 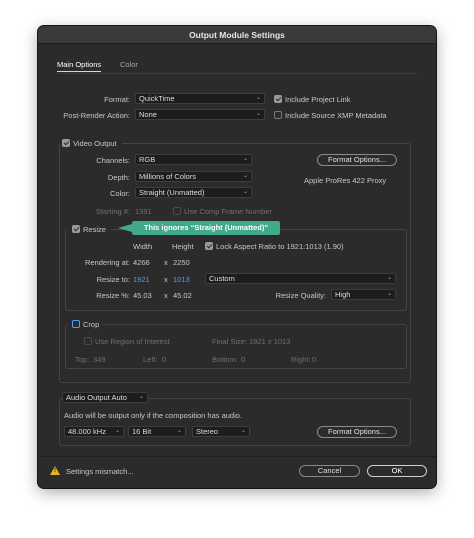 I want to click on audio-bits-select: 16 Bit ⌄, so click(x=157, y=431).